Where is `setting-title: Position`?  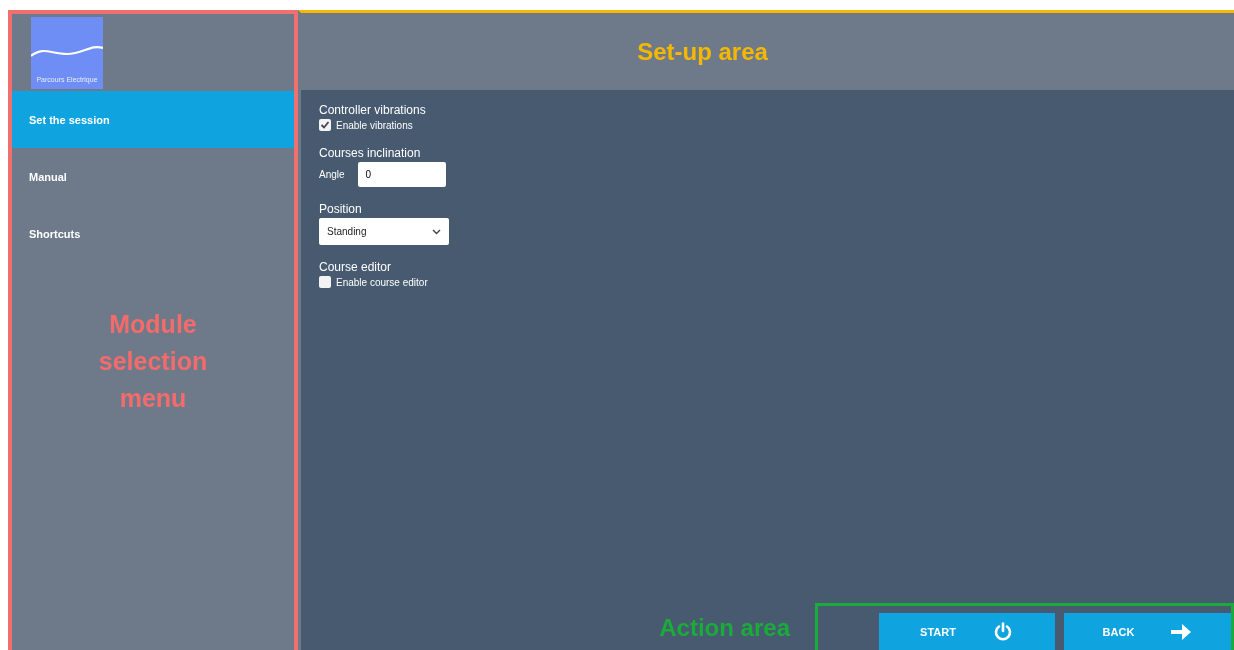 setting-title: Position is located at coordinates (341, 209).